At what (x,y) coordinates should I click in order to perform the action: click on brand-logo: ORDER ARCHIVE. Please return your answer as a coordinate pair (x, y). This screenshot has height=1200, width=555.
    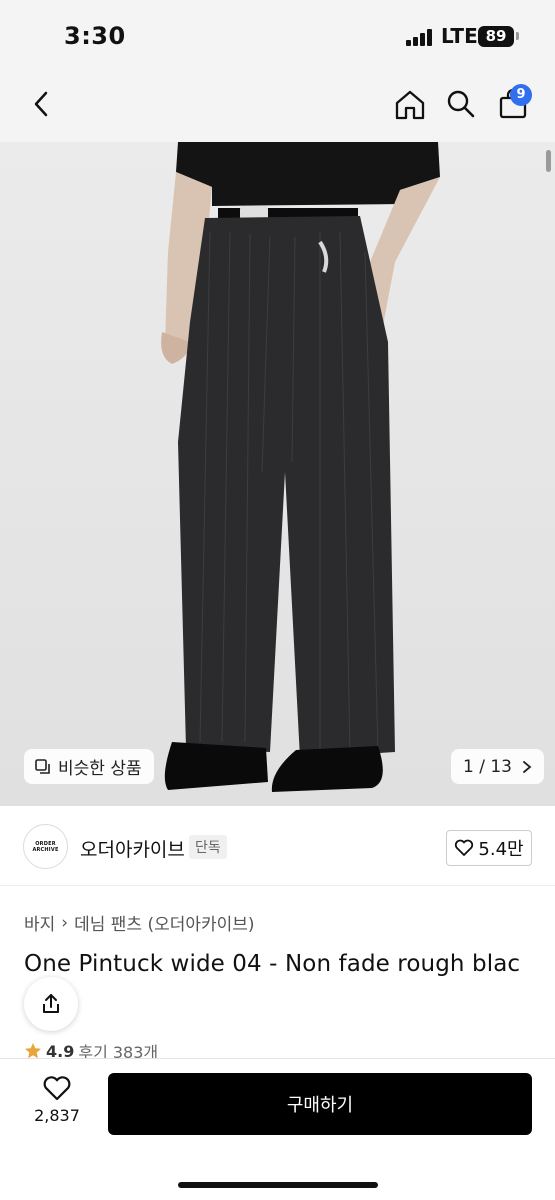
    Looking at the image, I should click on (45, 846).